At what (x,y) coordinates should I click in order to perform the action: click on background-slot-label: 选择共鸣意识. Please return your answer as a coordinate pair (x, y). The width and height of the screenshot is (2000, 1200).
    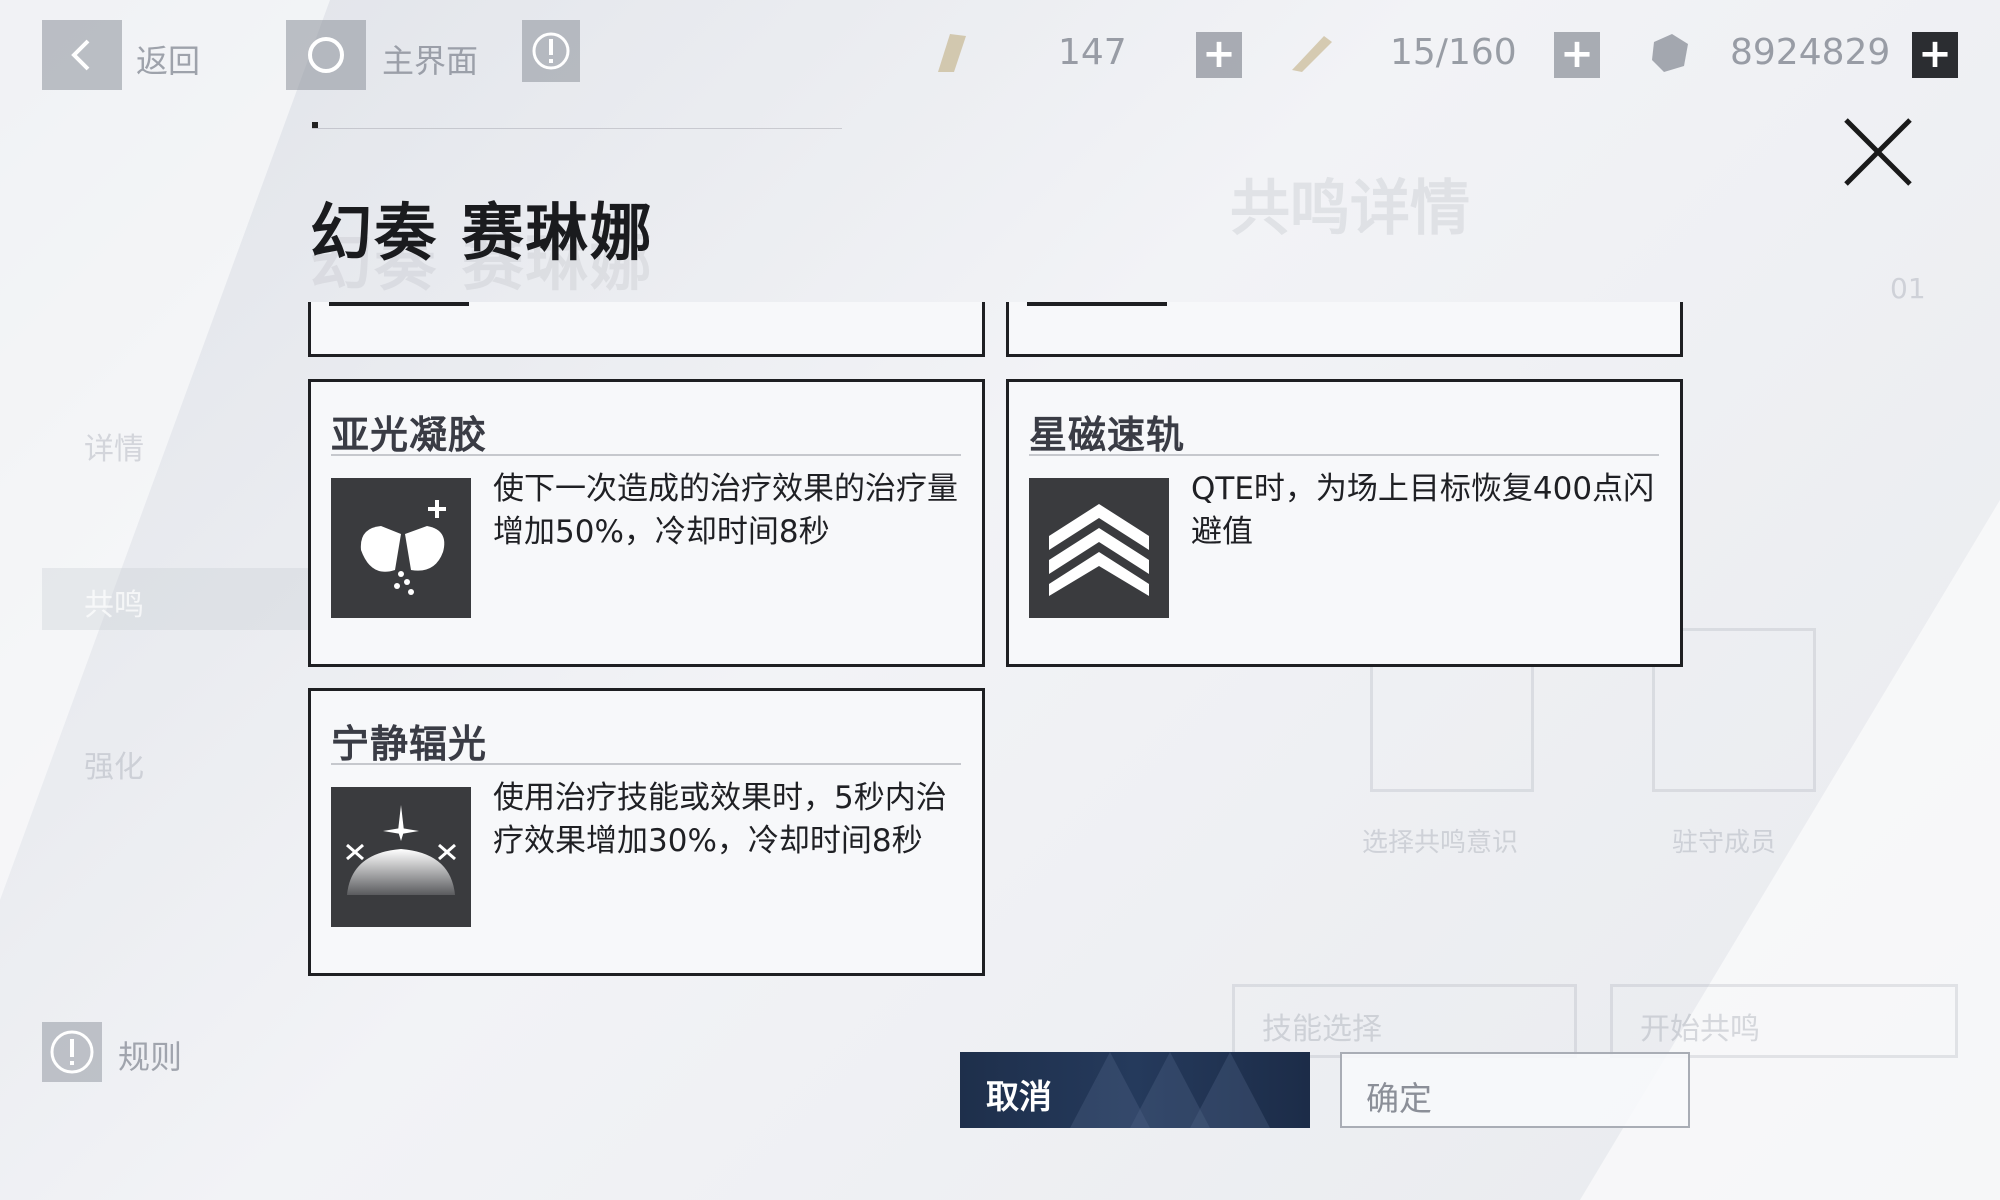
    Looking at the image, I should click on (1440, 843).